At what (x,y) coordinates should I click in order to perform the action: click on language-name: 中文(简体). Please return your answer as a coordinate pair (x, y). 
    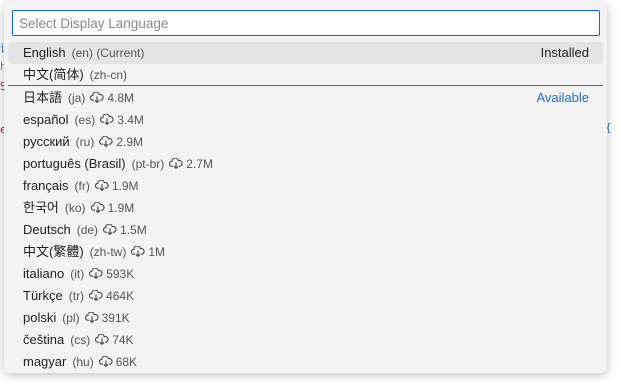
    Looking at the image, I should click on (53, 74).